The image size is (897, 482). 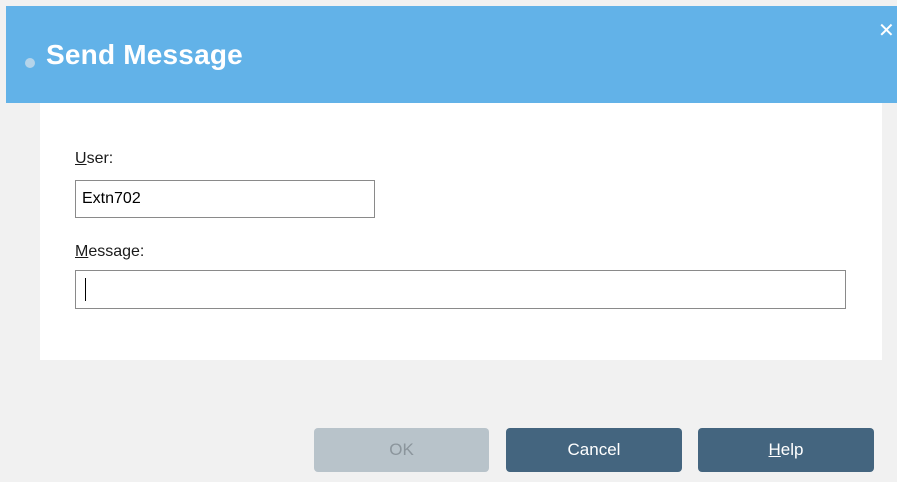 I want to click on ok-button: OK, so click(x=401, y=450).